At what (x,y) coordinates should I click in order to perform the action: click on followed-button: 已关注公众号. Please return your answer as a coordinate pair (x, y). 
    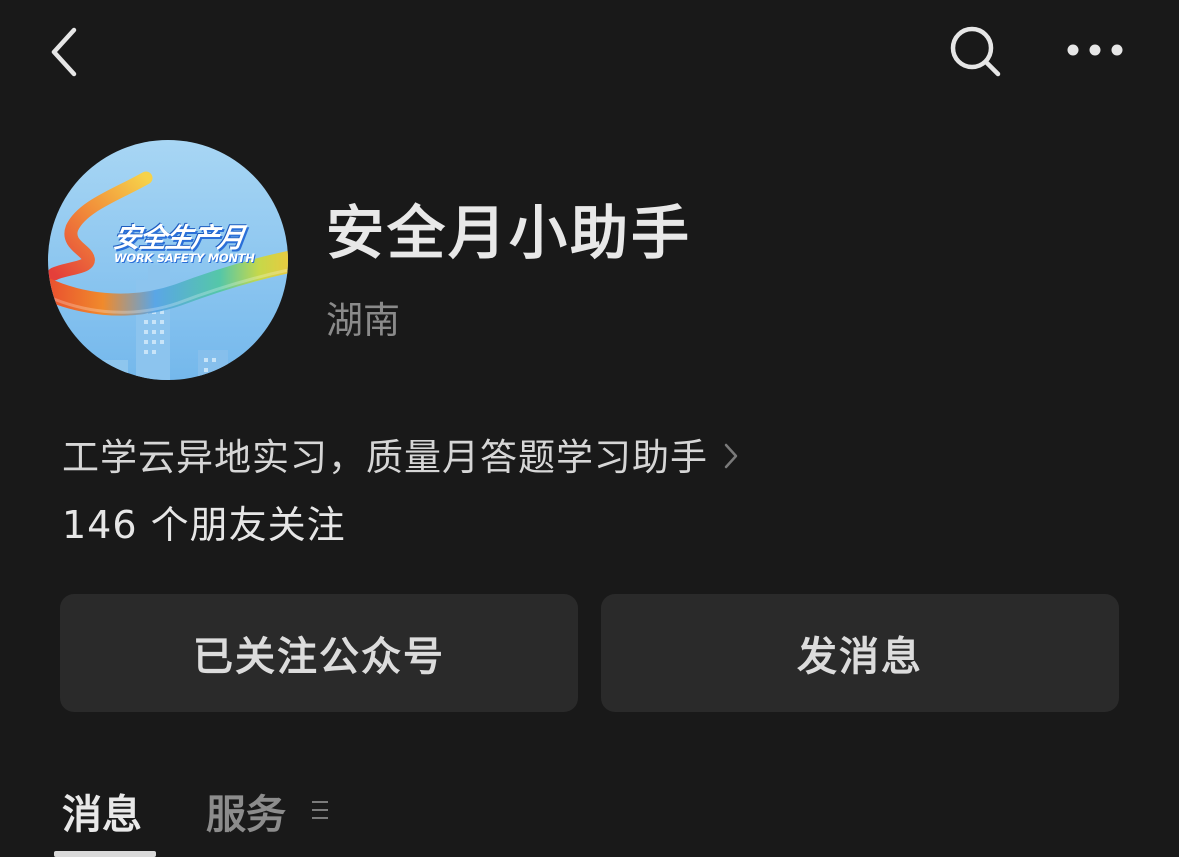
    Looking at the image, I should click on (319, 653).